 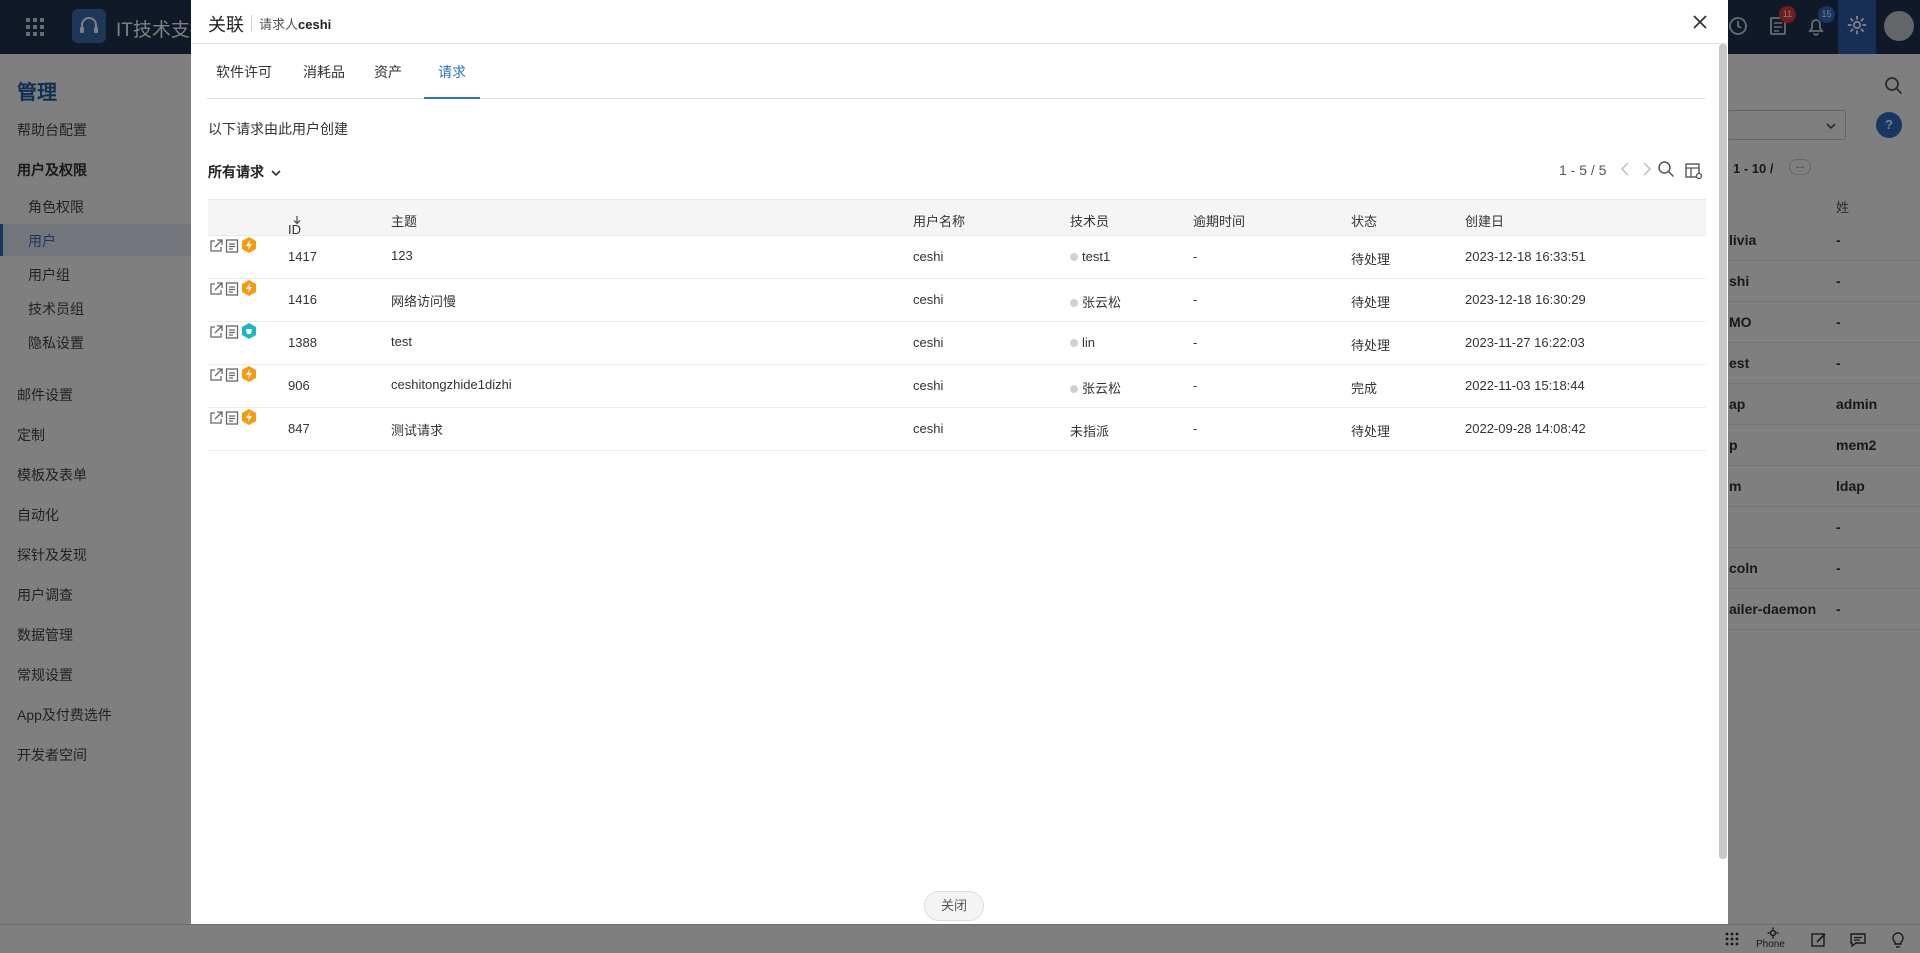 I want to click on tab-bar: 软件许可 消耗品 资产 请求, so click(x=956, y=71).